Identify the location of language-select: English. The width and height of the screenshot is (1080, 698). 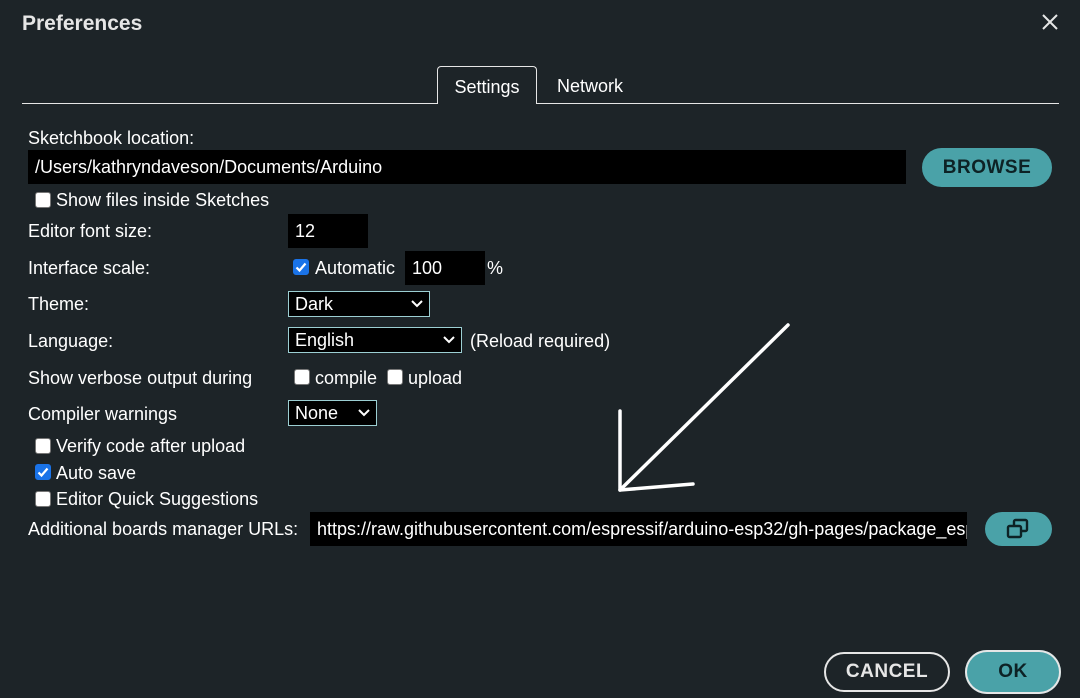
(375, 340).